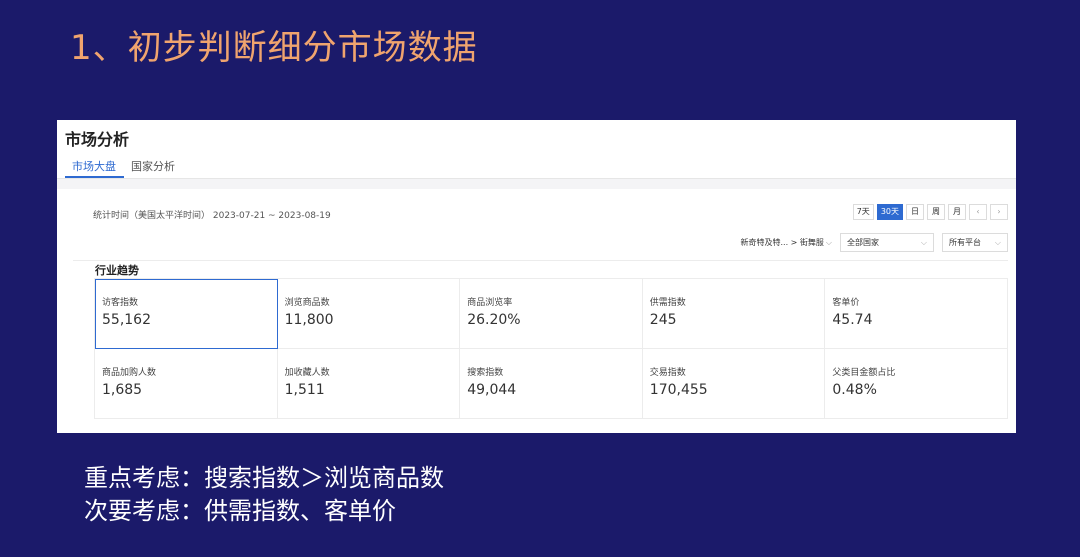 This screenshot has height=557, width=1080. What do you see at coordinates (307, 303) in the screenshot?
I see `metric-label: 浏览商品数` at bounding box center [307, 303].